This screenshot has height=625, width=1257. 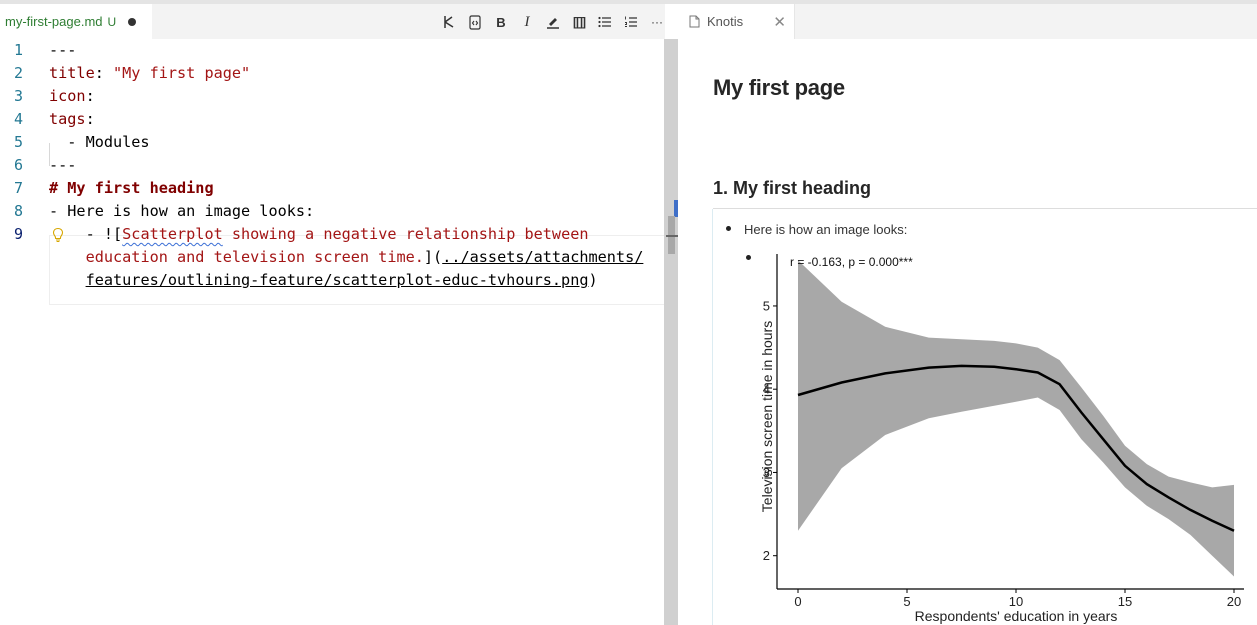 What do you see at coordinates (18, 188) in the screenshot?
I see `line-number: 7` at bounding box center [18, 188].